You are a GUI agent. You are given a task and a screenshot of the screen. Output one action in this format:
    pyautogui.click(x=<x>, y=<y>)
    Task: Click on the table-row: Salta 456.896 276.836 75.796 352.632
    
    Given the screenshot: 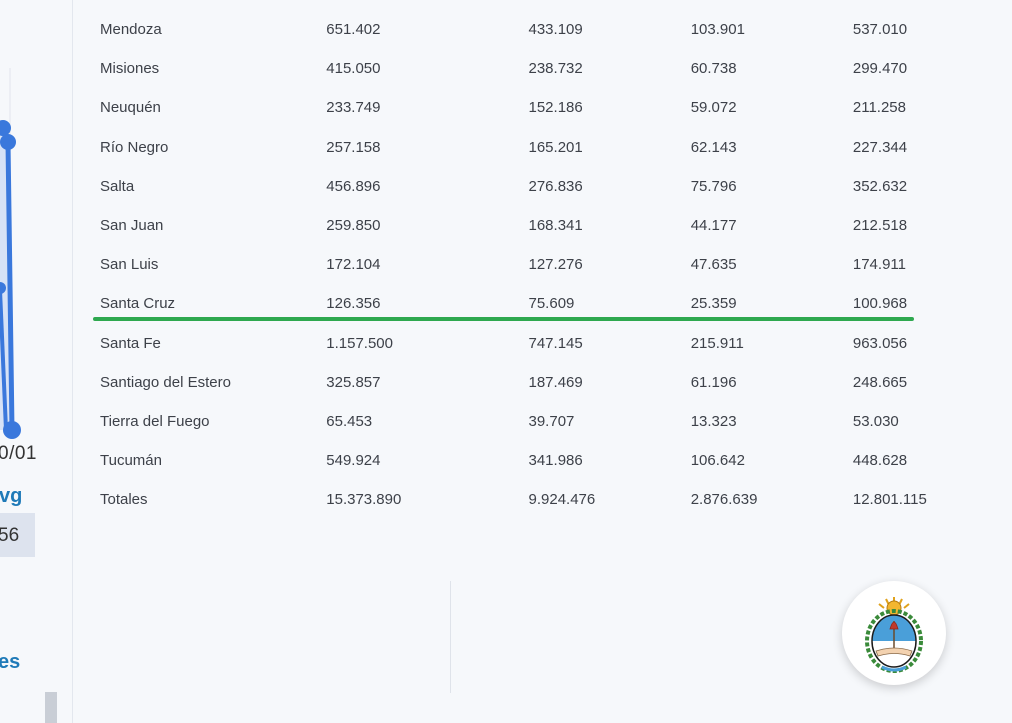 What is the action you would take?
    pyautogui.click(x=523, y=186)
    